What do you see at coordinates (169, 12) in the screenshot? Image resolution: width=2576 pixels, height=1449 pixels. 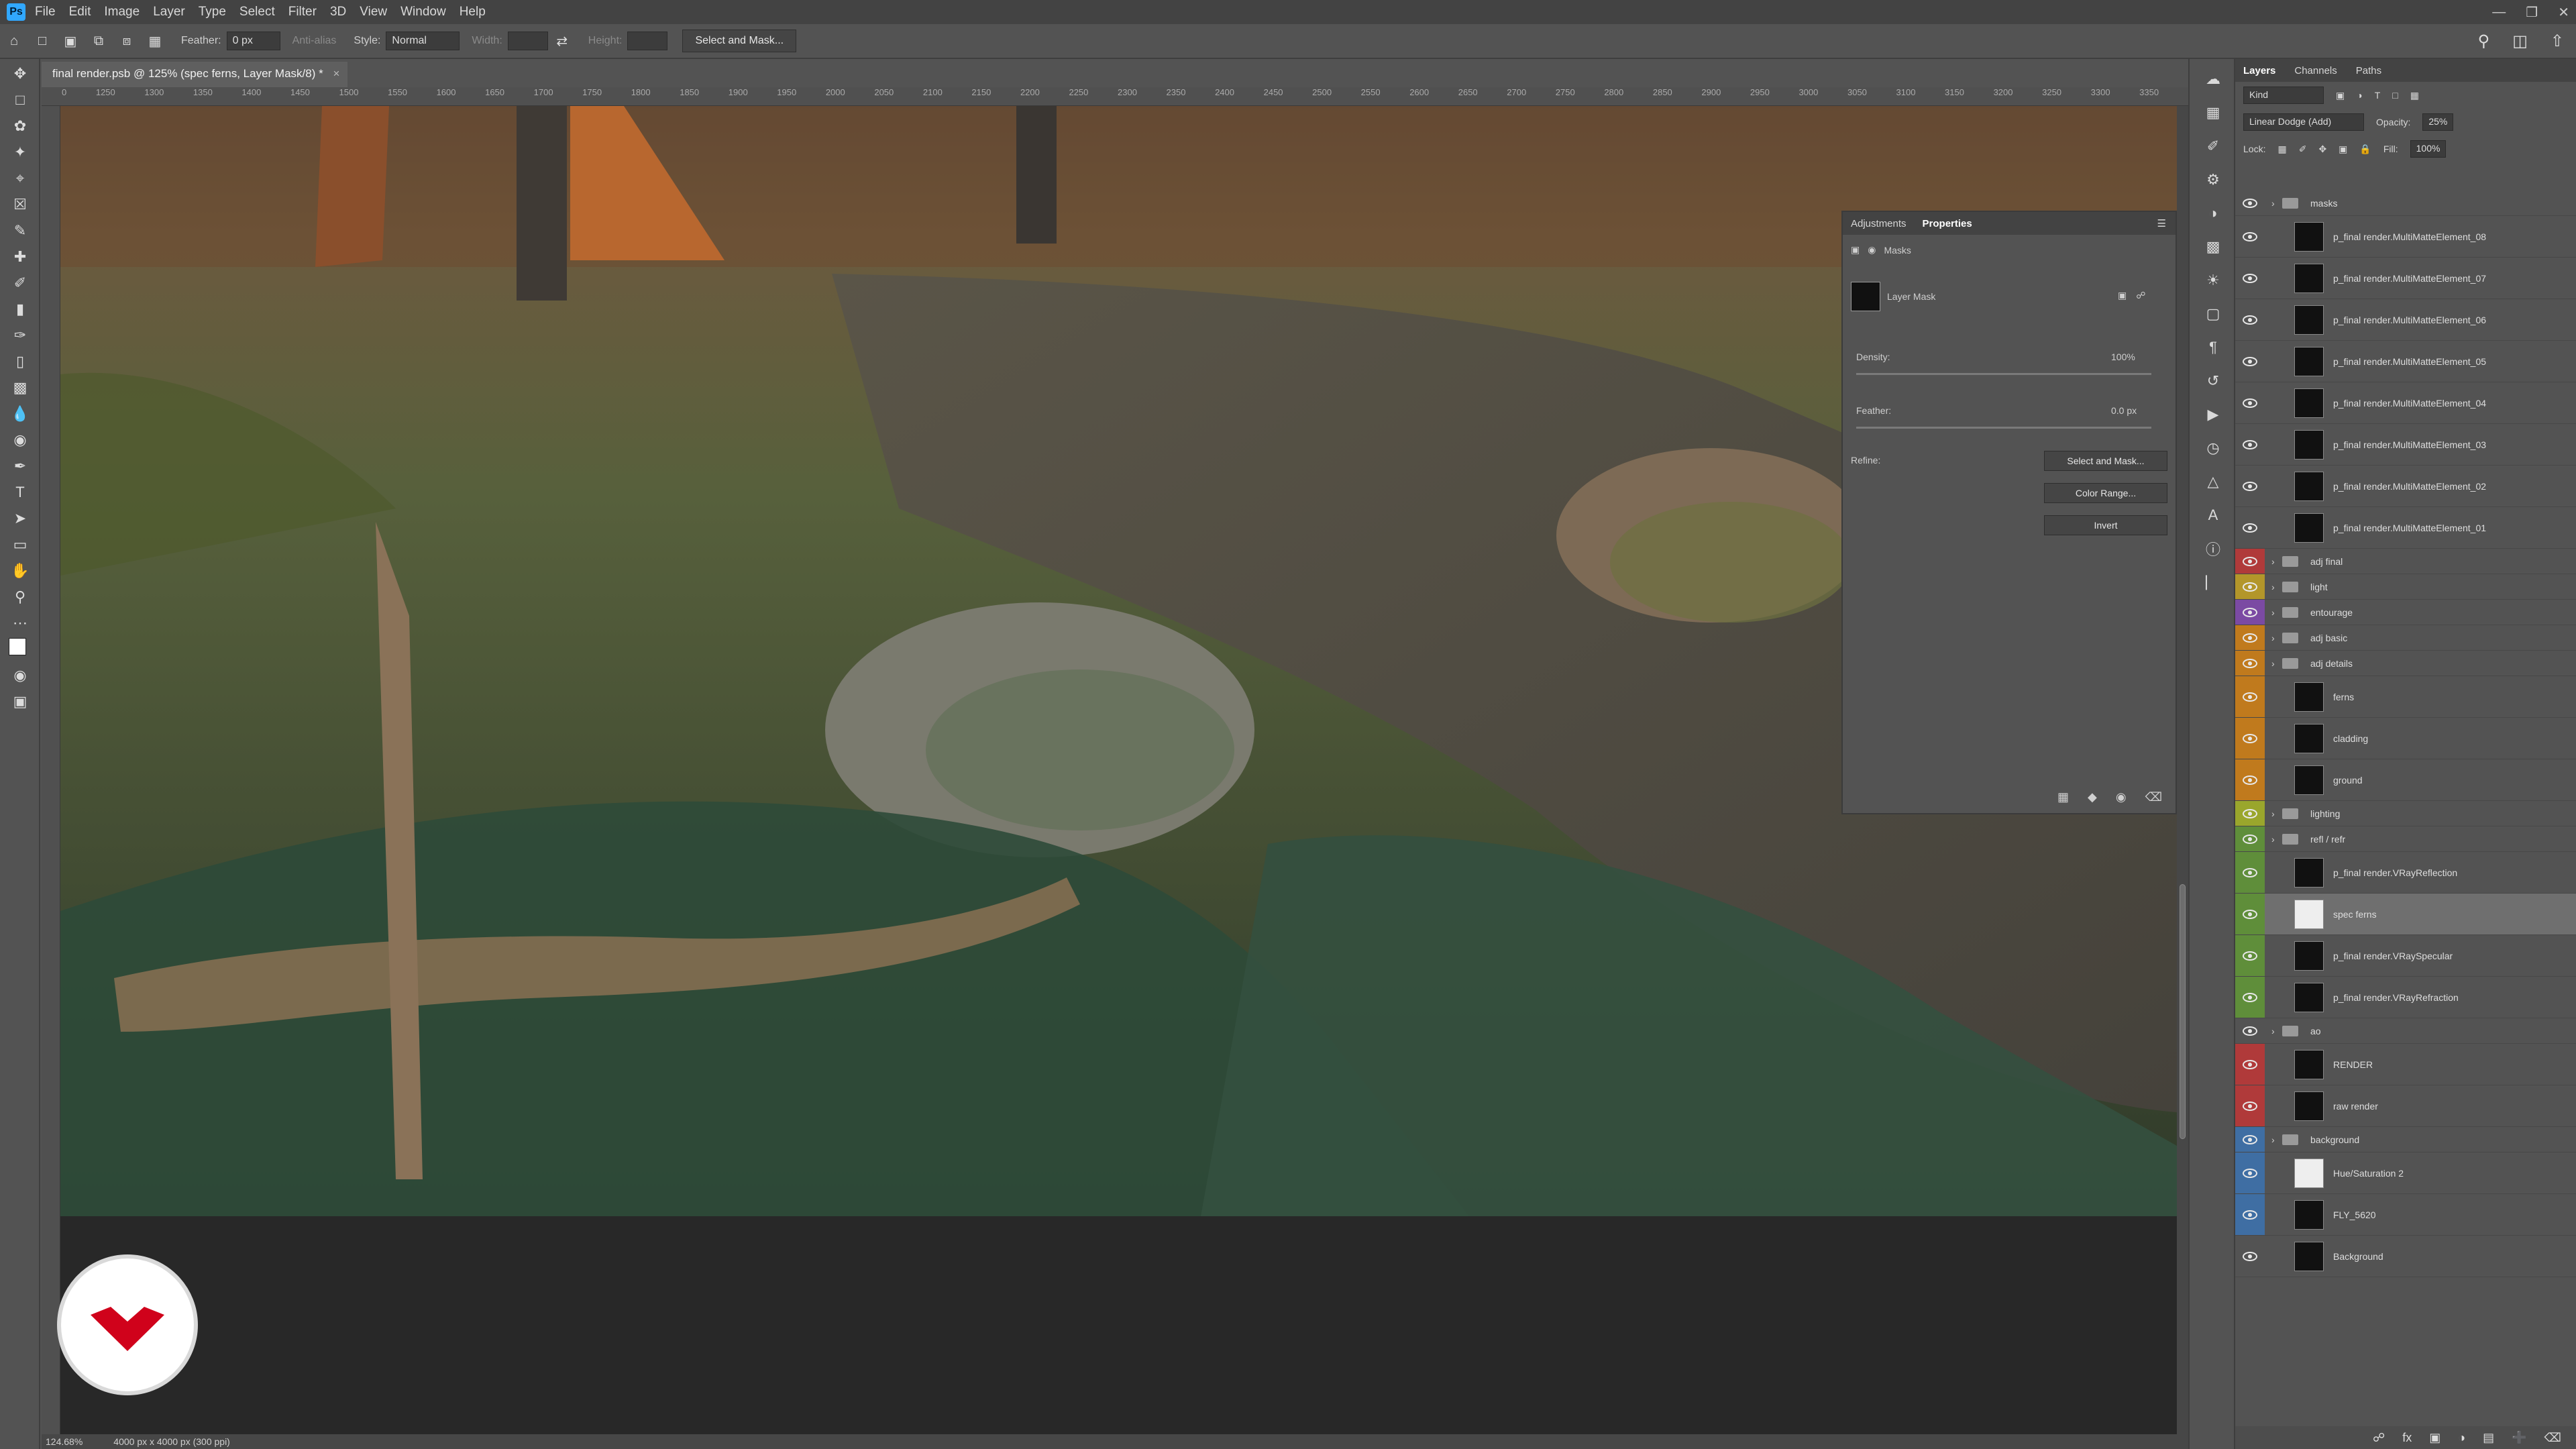 I see `menu-layer: Layer` at bounding box center [169, 12].